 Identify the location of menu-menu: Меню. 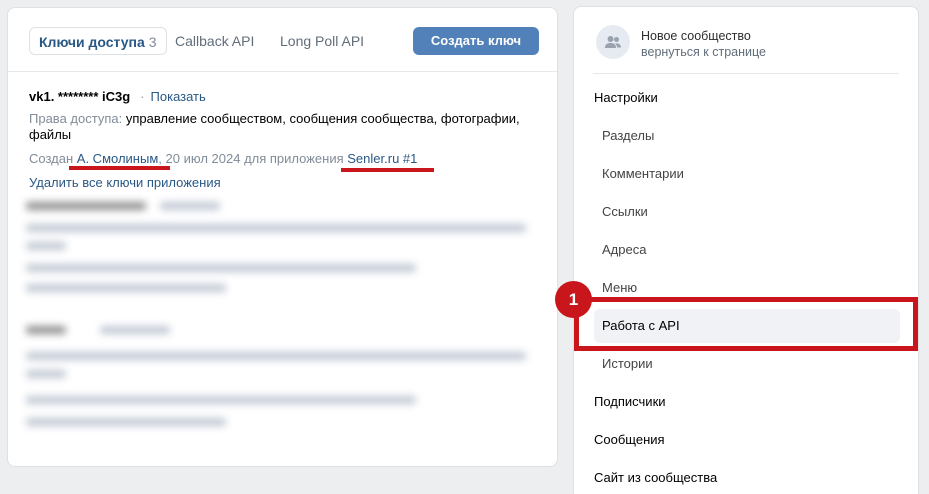
(619, 288).